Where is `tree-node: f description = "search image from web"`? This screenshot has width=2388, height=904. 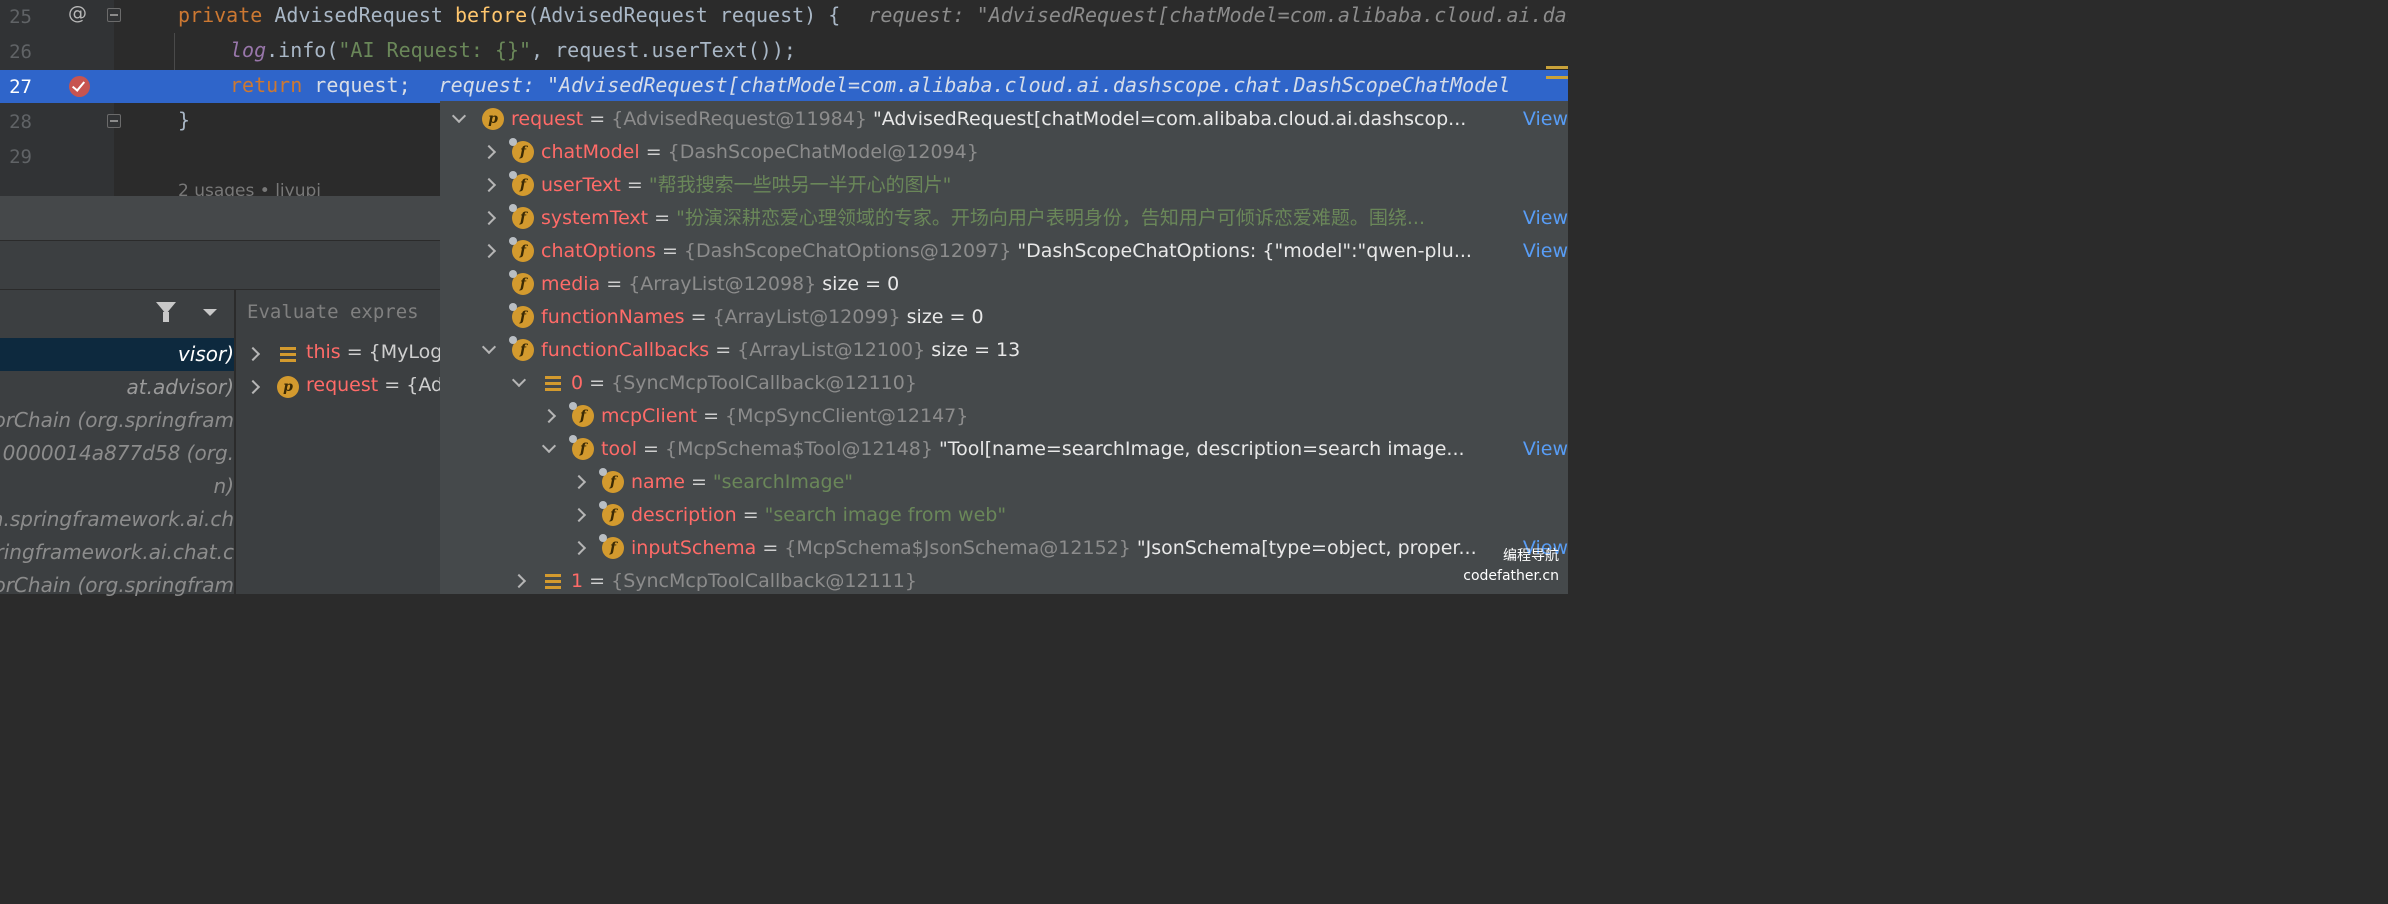
tree-node: f description = "search image from web" is located at coordinates (1070, 515).